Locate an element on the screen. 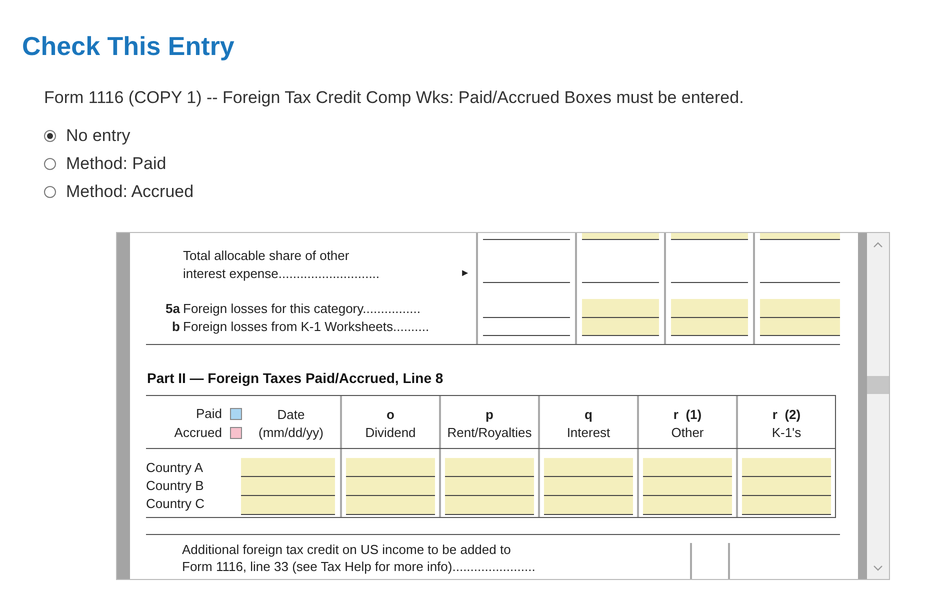  column-header: Dividend is located at coordinates (390, 433).